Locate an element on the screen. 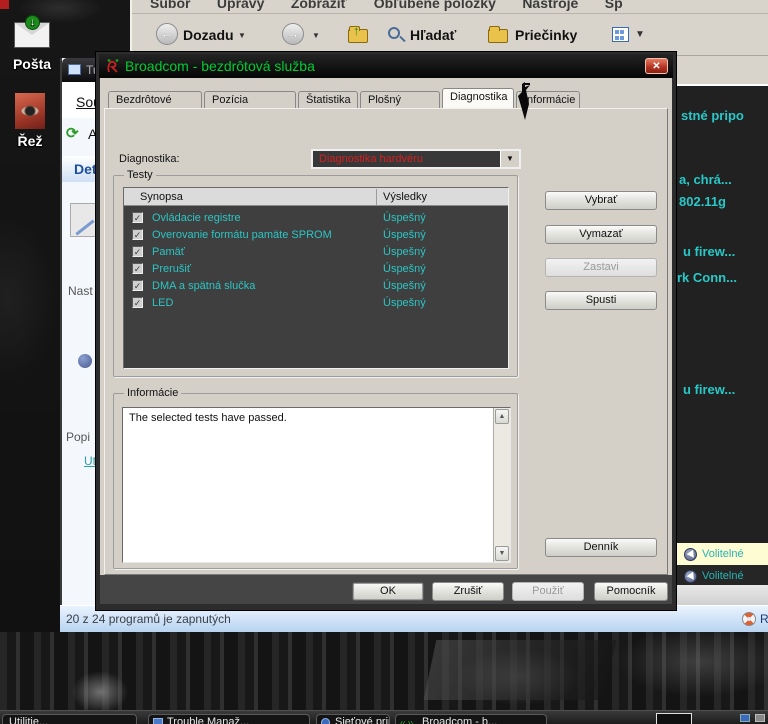  toolbar: ← Dozadu ▼ → ▼ ↑ Hľadať Priečinky ▼ is located at coordinates (450, 35).